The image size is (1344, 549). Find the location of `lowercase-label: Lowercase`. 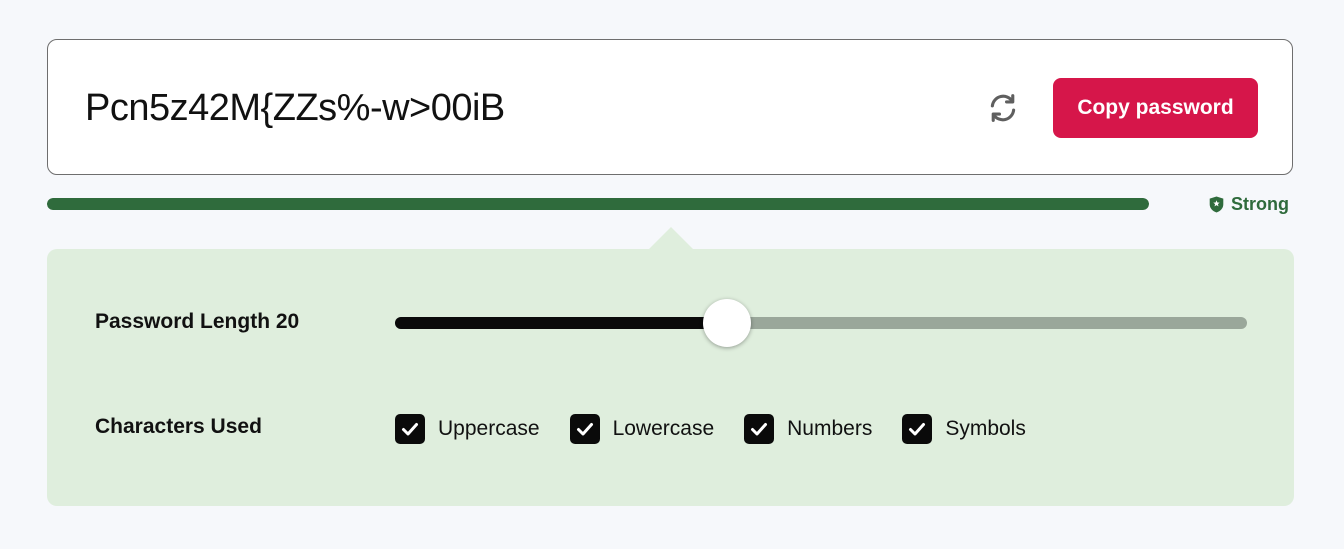

lowercase-label: Lowercase is located at coordinates (663, 428).